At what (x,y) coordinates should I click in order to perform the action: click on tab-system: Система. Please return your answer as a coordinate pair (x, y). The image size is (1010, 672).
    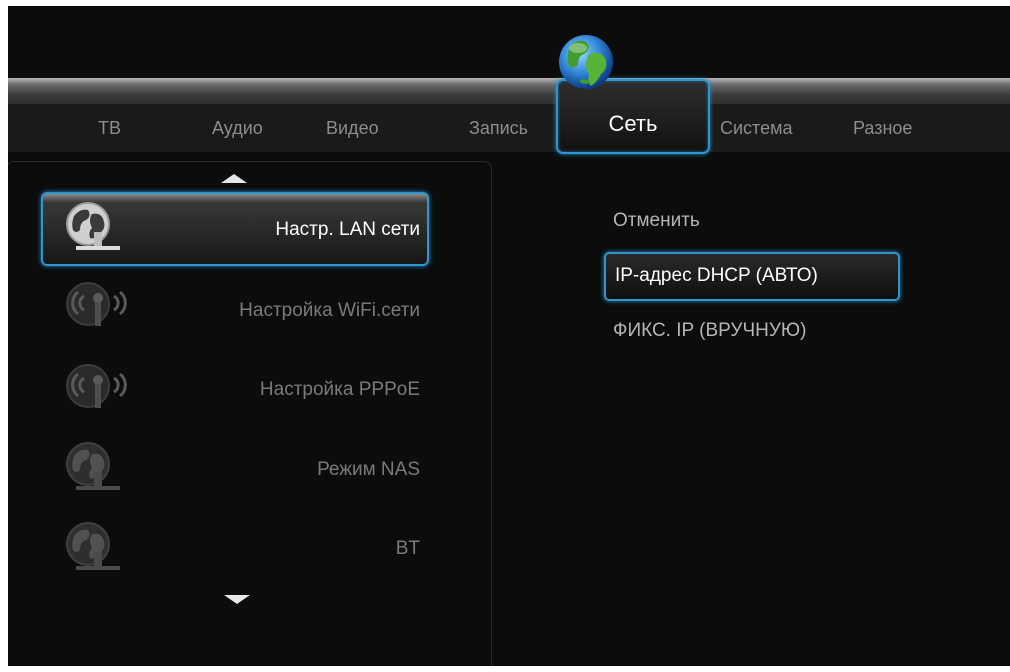
    Looking at the image, I should click on (756, 128).